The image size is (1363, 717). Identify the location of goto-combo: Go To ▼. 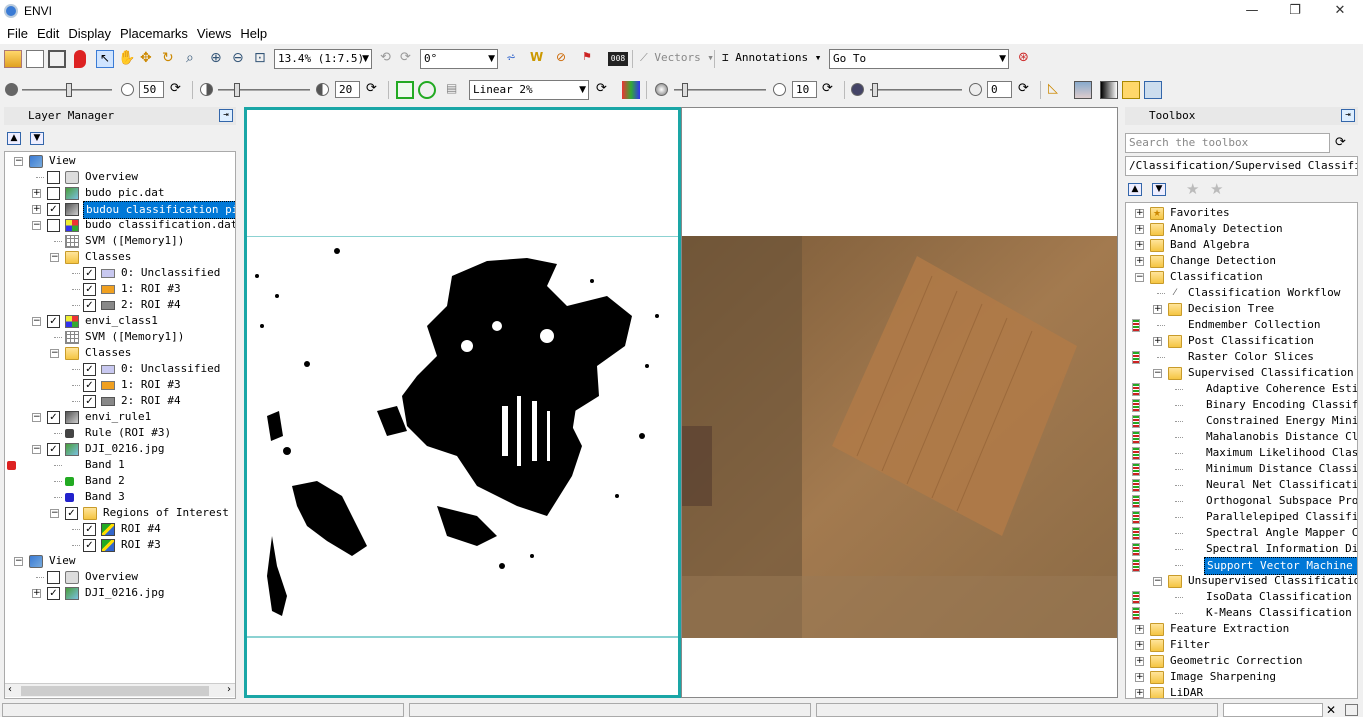
(919, 59).